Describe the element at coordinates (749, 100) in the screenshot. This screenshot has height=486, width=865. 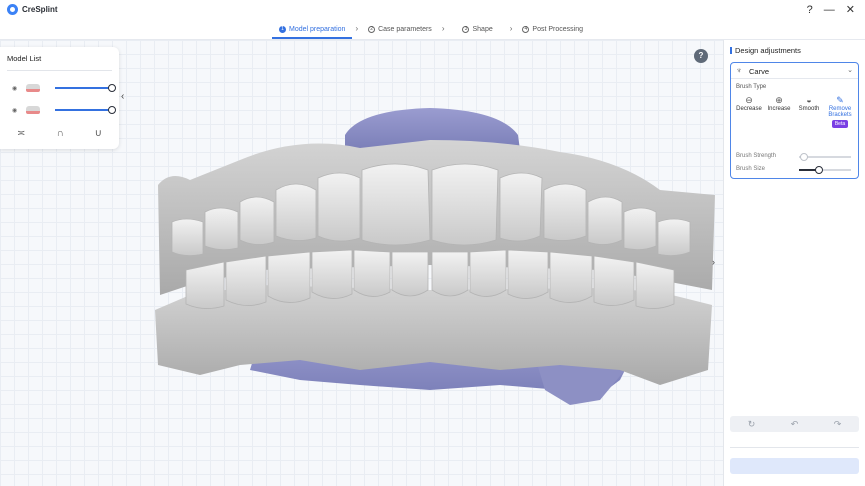
I see `decrease-brush-icon: ⊖` at that location.